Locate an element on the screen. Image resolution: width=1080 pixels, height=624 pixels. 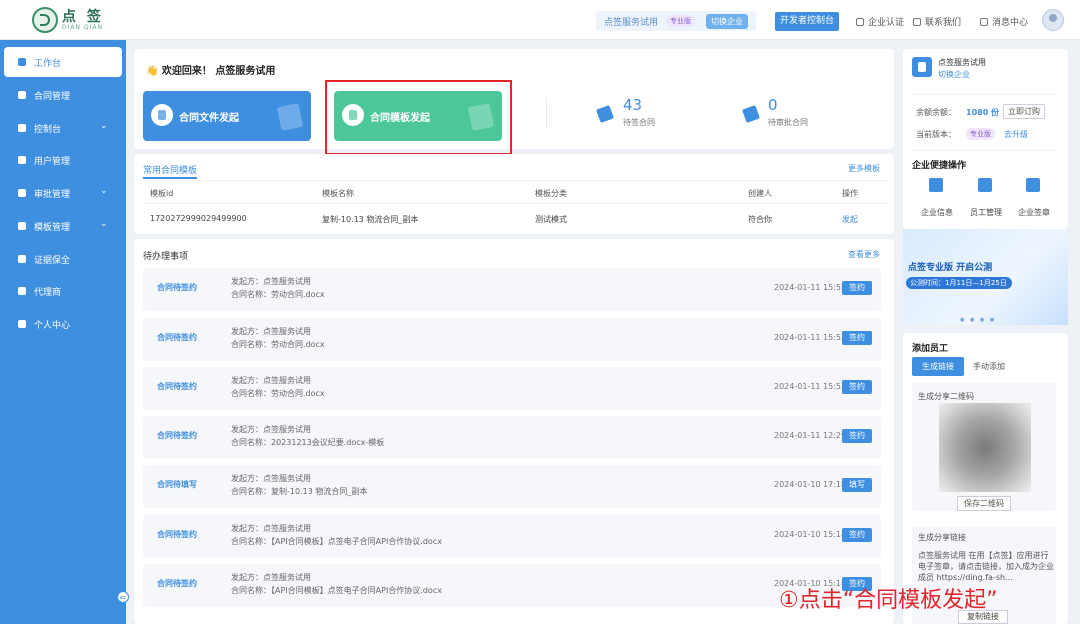
banner-title: 点签专业版 开启公测 is located at coordinates (950, 268).